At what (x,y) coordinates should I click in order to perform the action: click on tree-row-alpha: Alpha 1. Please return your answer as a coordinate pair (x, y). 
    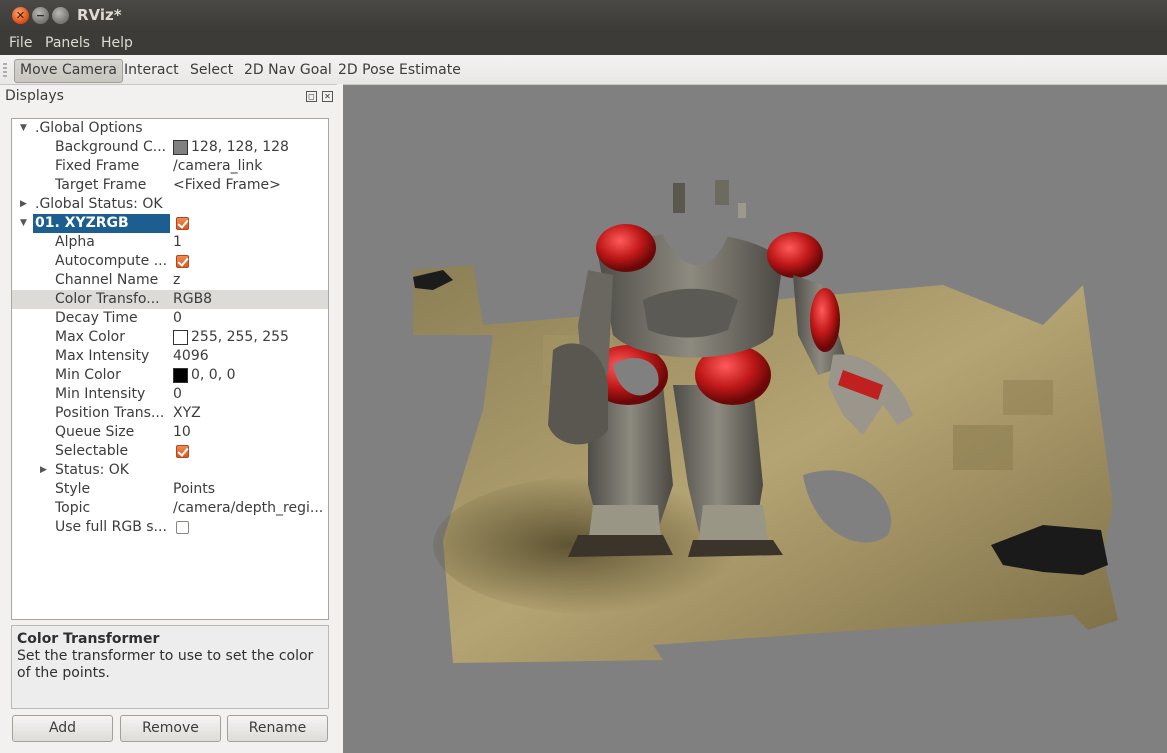
    Looking at the image, I should click on (170, 242).